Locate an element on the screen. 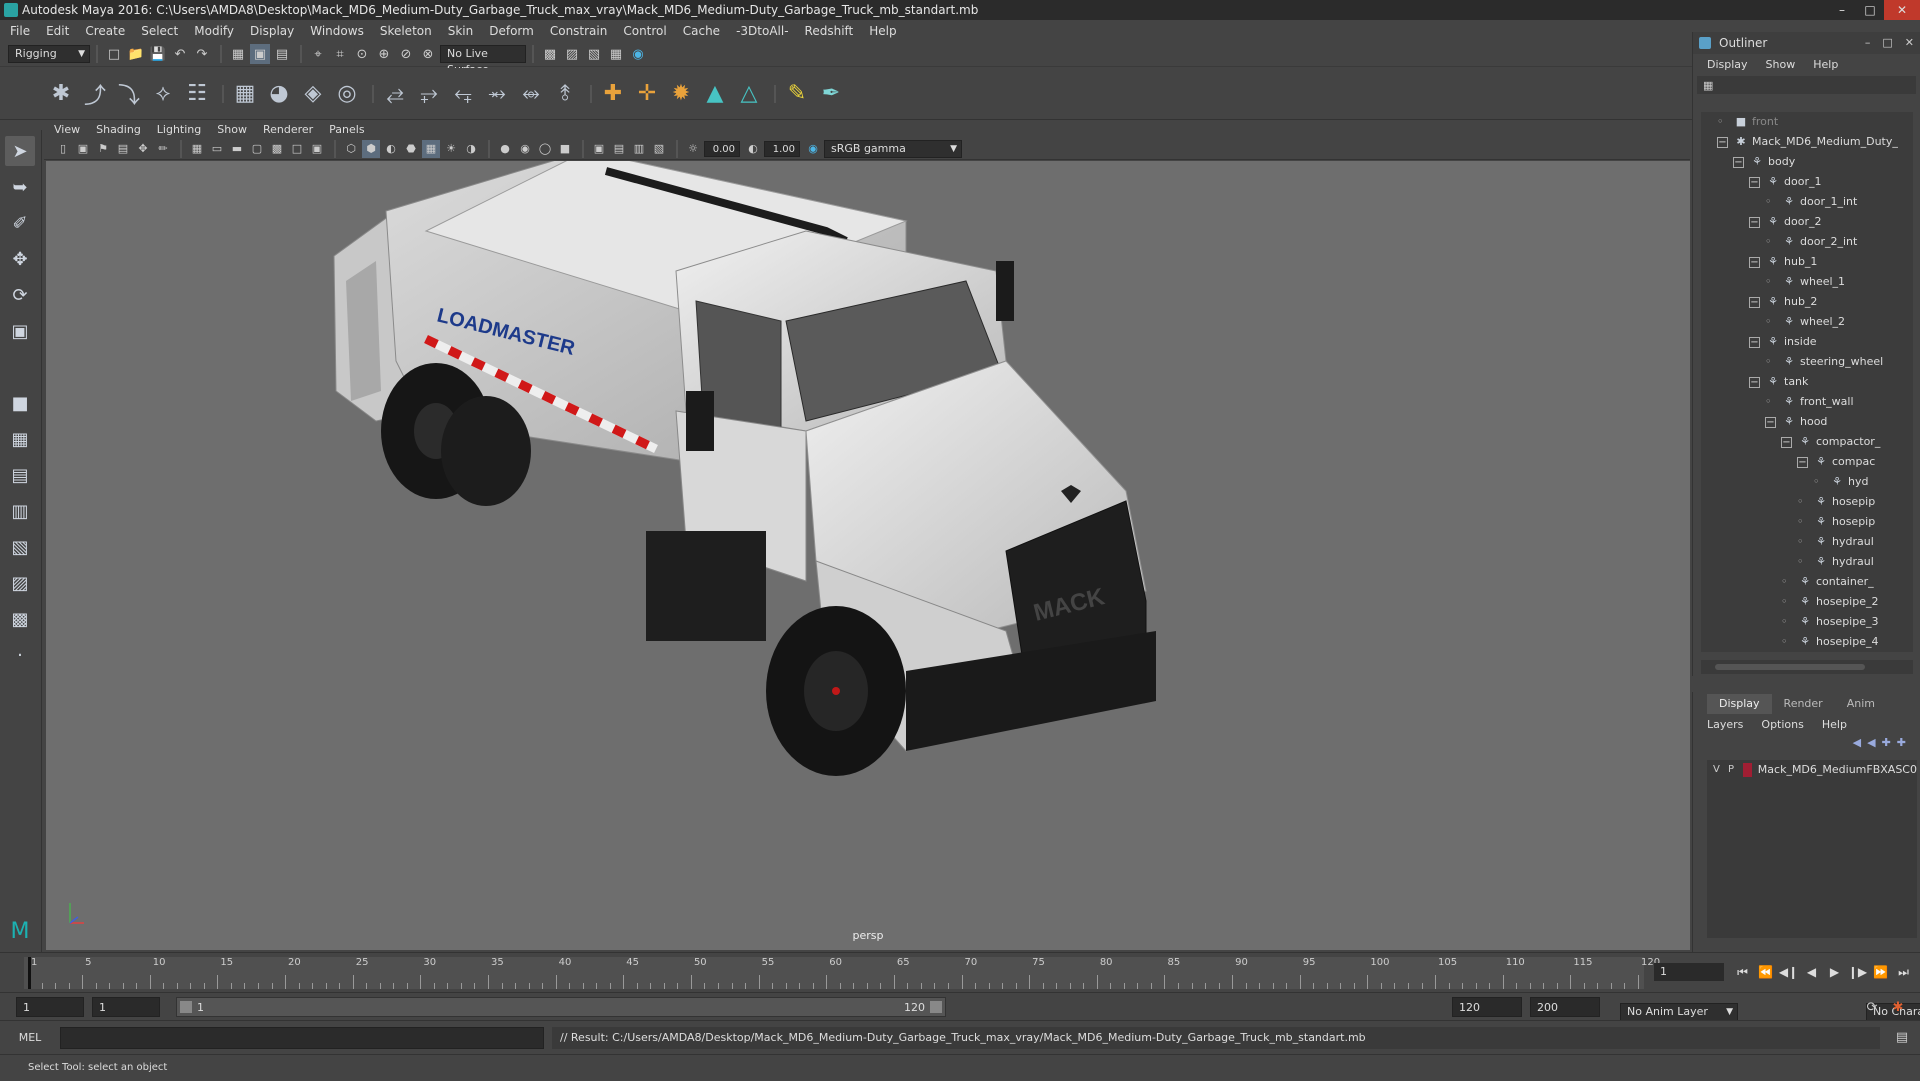 The height and width of the screenshot is (1081, 1920). menu-modify: Modify is located at coordinates (214, 31).